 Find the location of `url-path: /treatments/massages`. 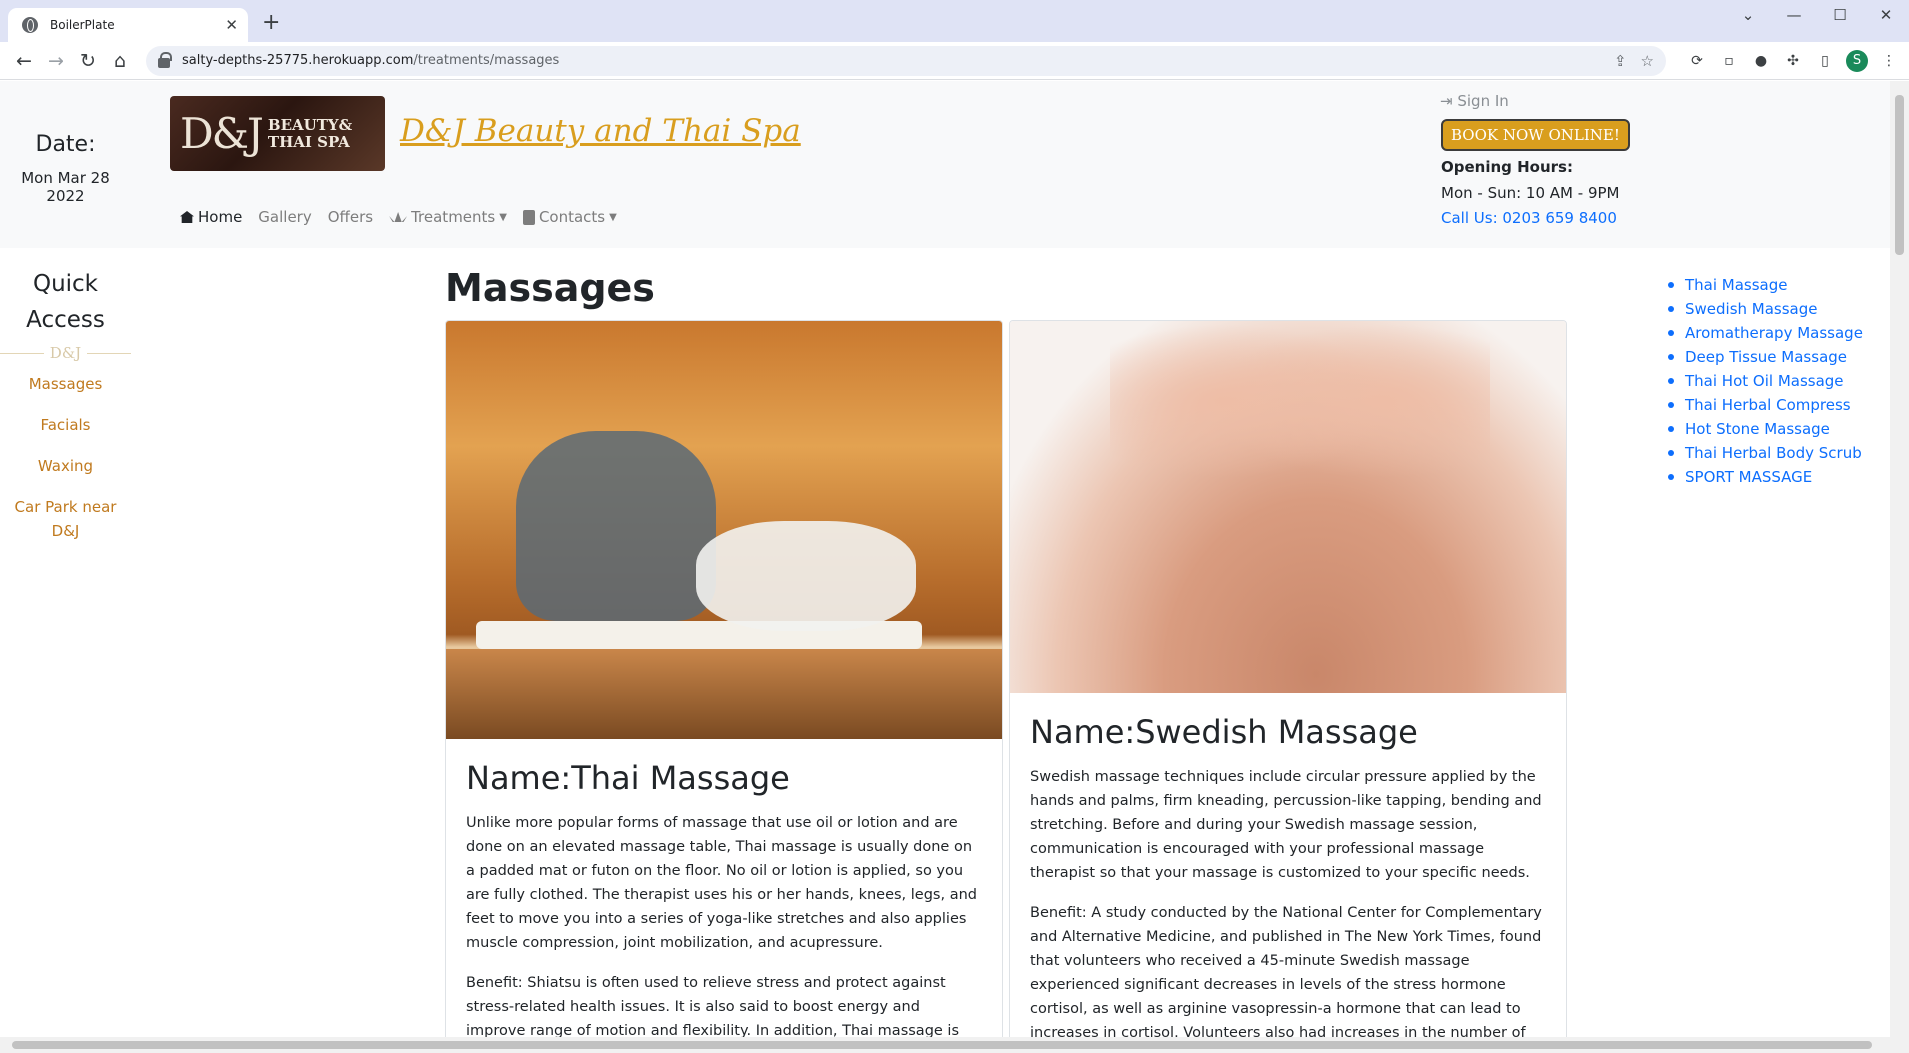

url-path: /treatments/massages is located at coordinates (486, 60).